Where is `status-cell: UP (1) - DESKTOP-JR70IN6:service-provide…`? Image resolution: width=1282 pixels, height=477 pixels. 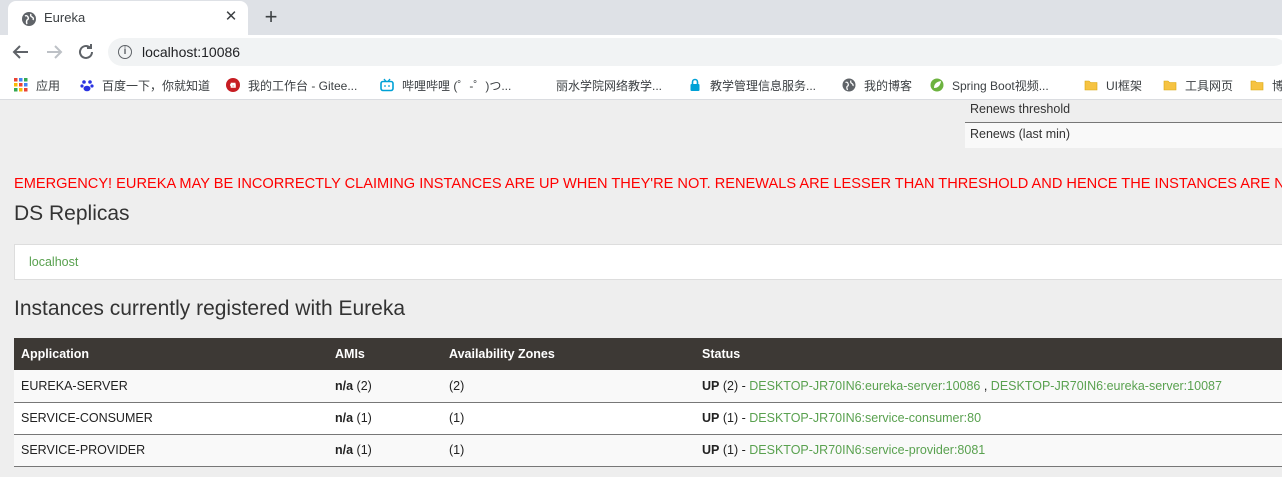 status-cell: UP (1) - DESKTOP-JR70IN6:service-provide… is located at coordinates (988, 450).